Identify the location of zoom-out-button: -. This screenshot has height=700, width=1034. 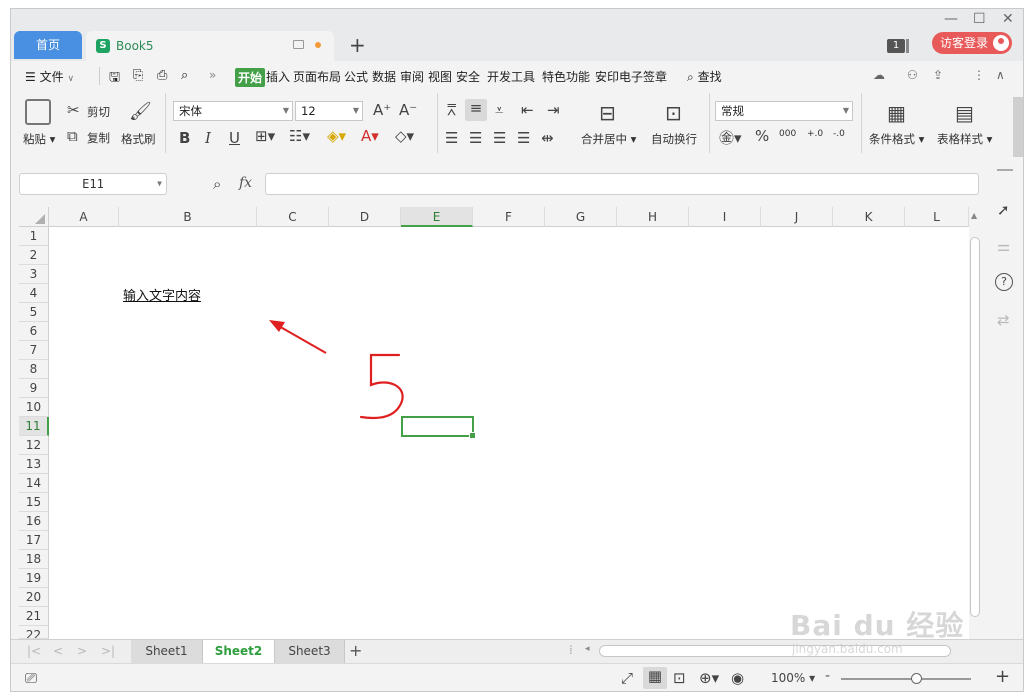
(827, 676).